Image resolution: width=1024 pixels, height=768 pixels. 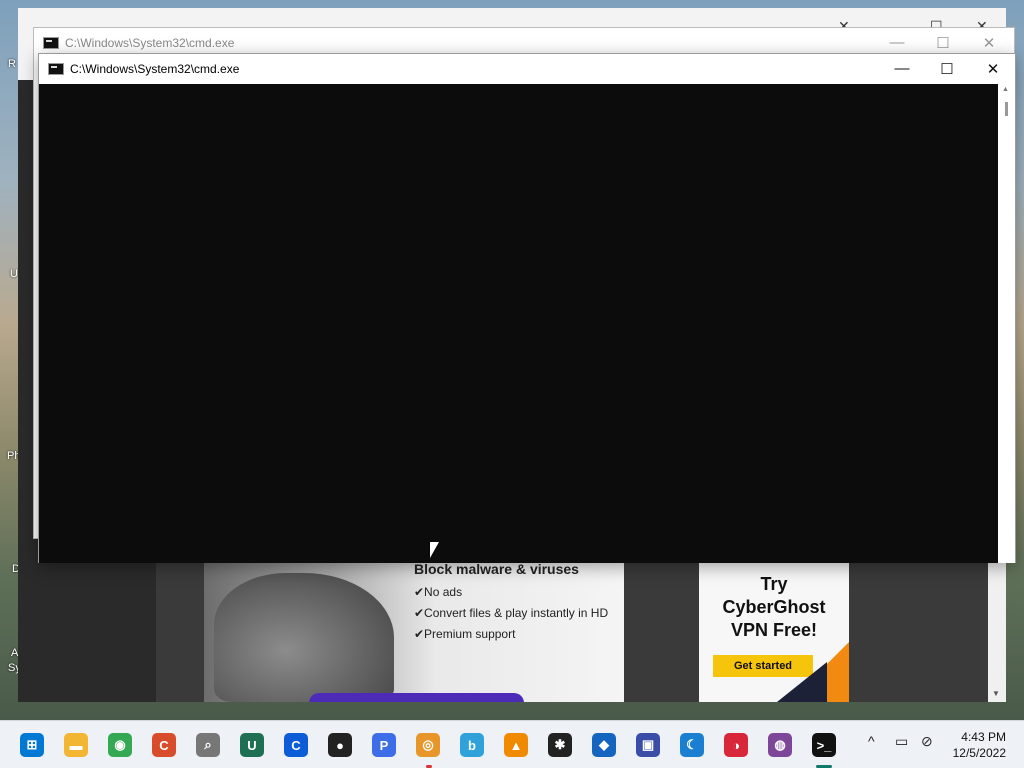 What do you see at coordinates (1006, 323) in the screenshot?
I see `console-scrollbar: ▲` at bounding box center [1006, 323].